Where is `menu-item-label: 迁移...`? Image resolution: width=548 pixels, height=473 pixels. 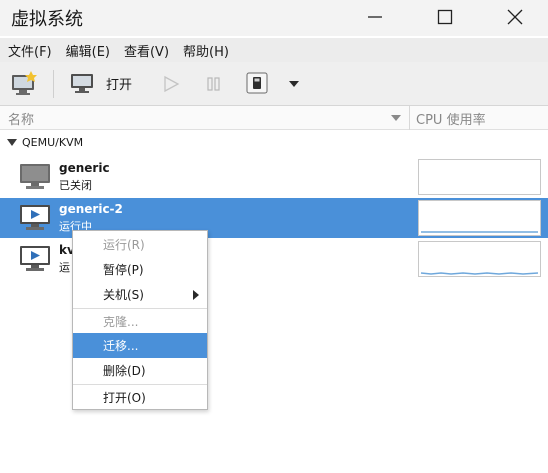 menu-item-label: 迁移... is located at coordinates (121, 346).